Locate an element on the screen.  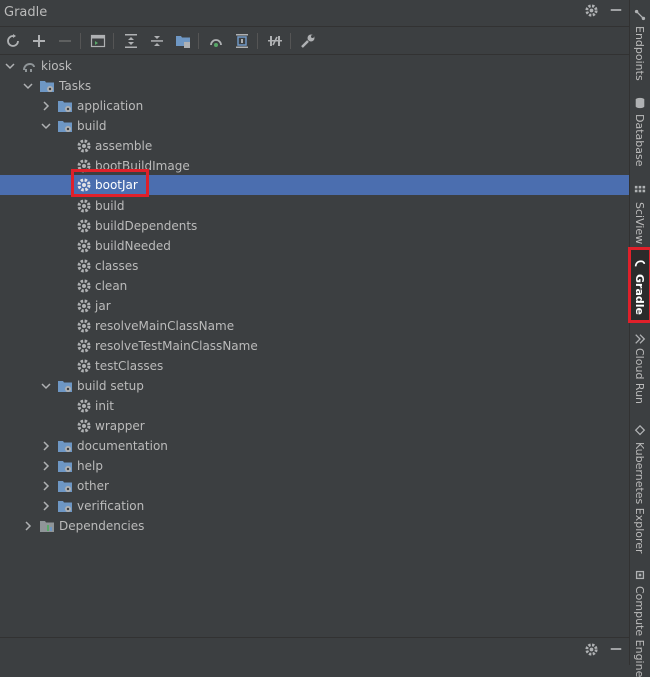
analyze-dependencies-icon is located at coordinates (242, 41).